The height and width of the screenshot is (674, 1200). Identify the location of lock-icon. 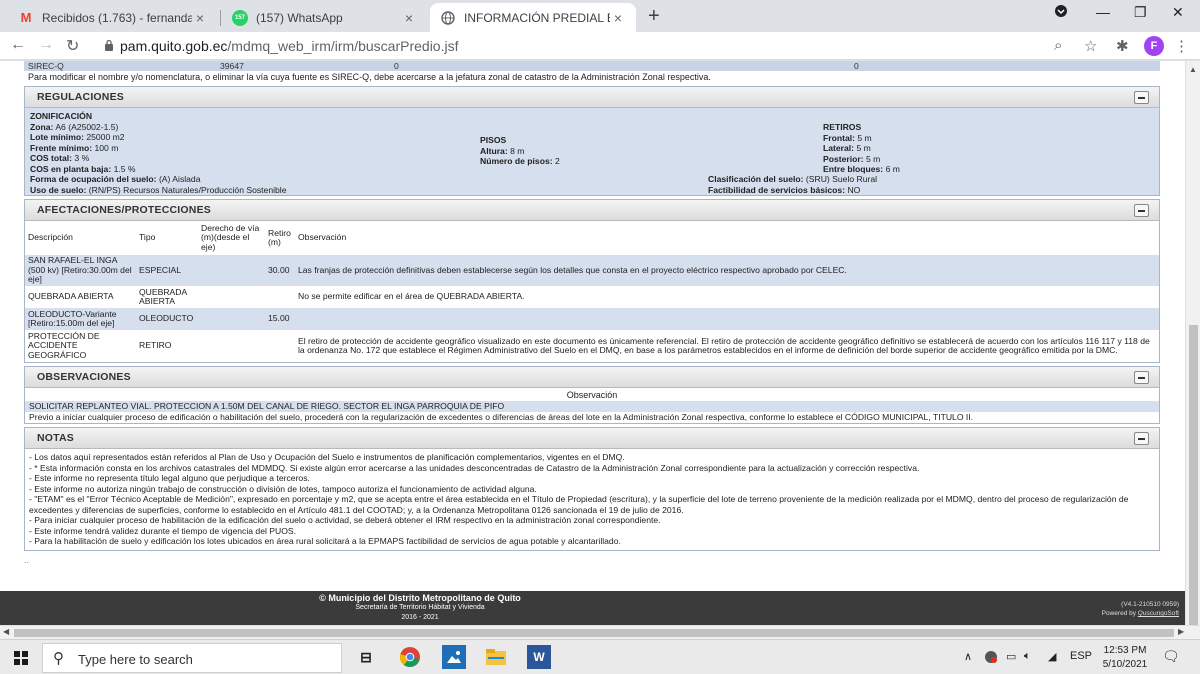
(109, 45).